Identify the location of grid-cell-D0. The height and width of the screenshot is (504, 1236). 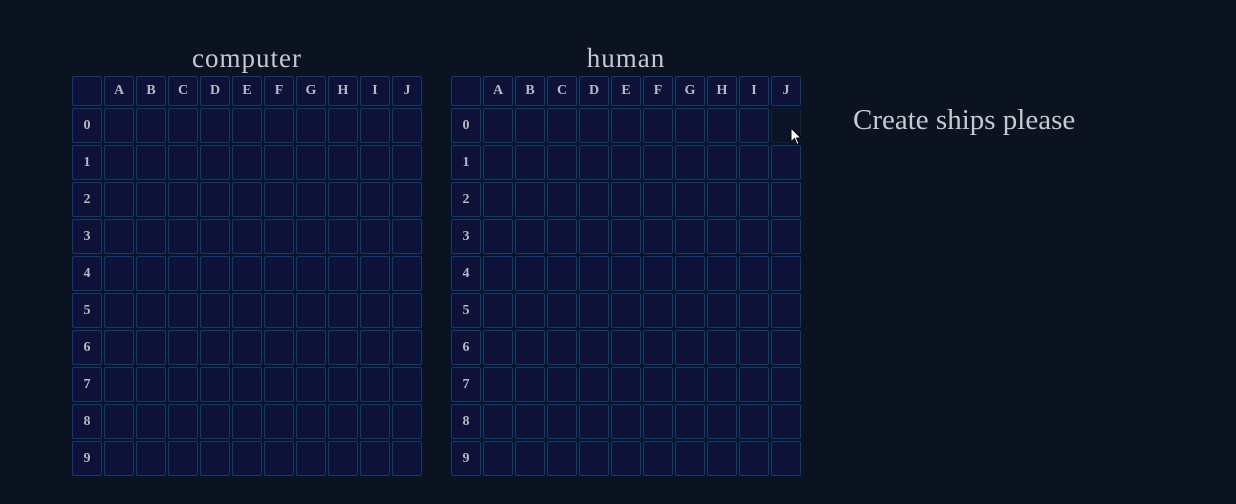
(594, 125).